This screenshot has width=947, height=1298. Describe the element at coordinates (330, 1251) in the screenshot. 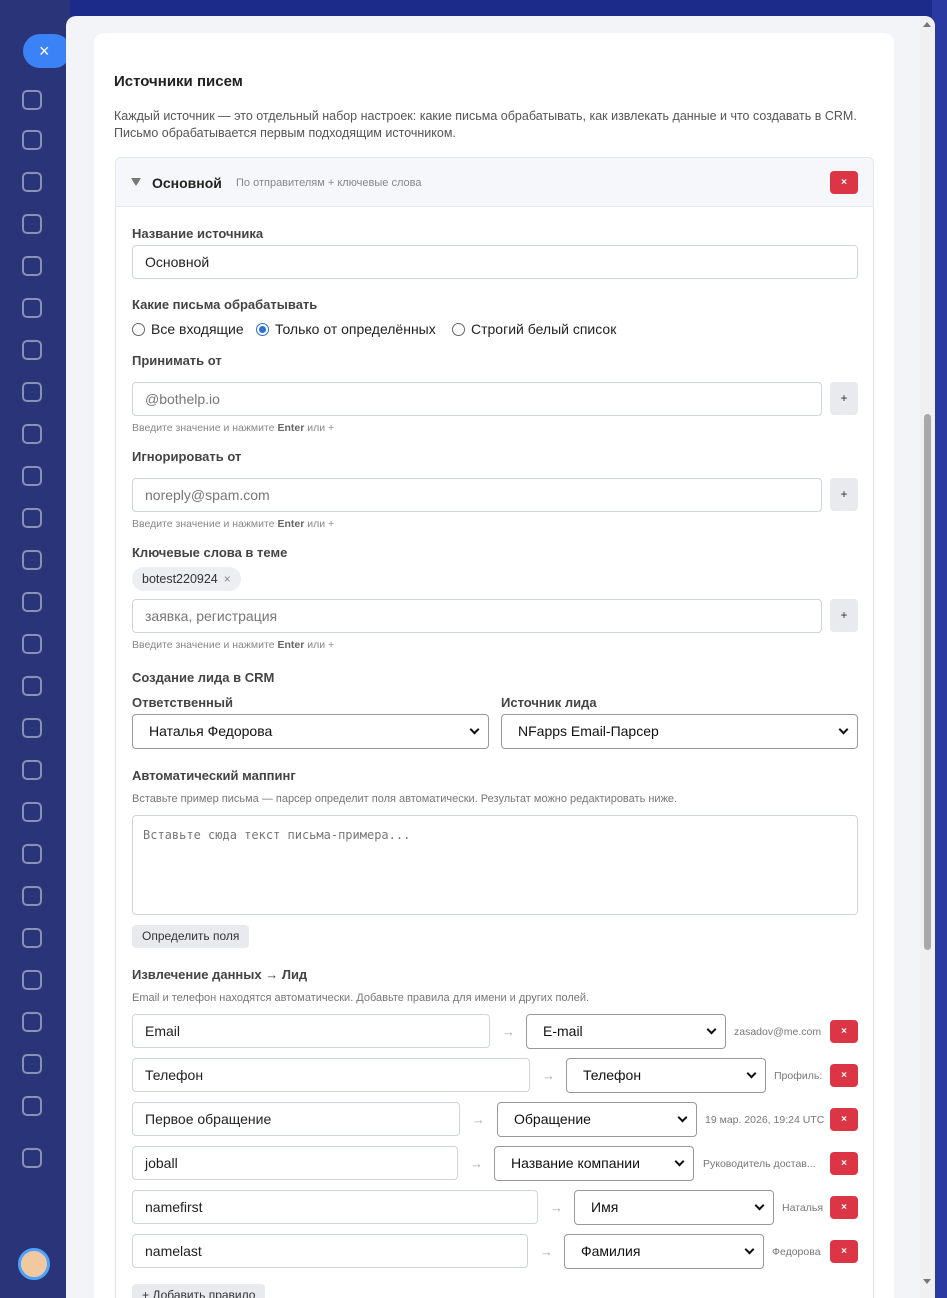

I see `rule-field-input: namelast` at that location.